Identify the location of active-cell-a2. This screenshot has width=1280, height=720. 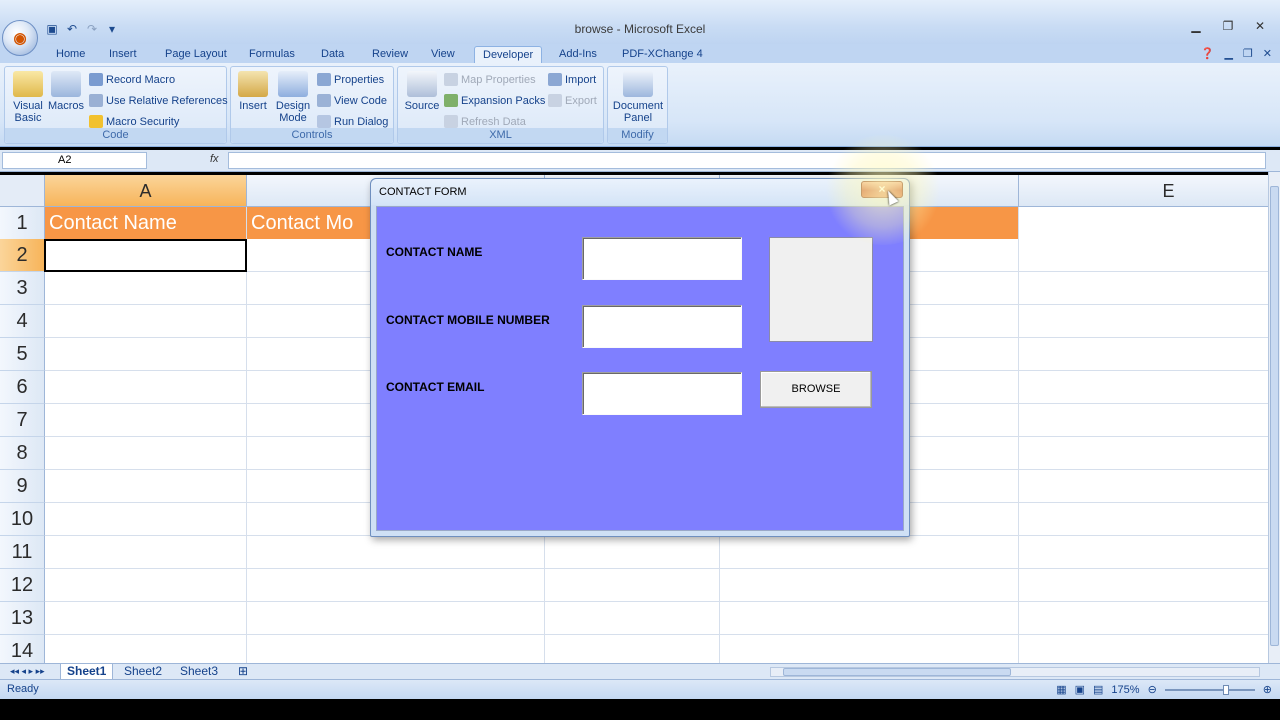
(145, 255).